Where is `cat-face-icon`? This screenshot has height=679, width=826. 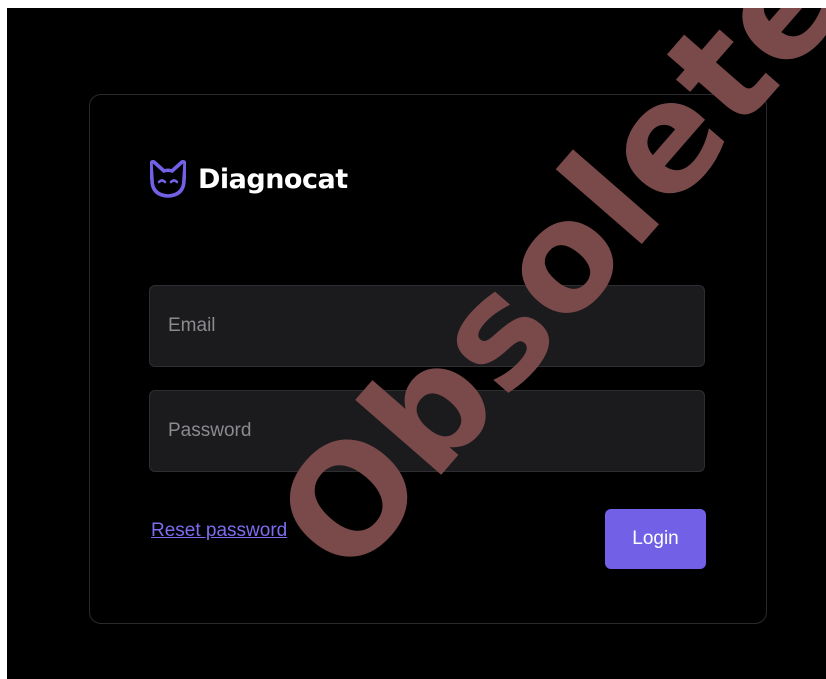
cat-face-icon is located at coordinates (168, 179).